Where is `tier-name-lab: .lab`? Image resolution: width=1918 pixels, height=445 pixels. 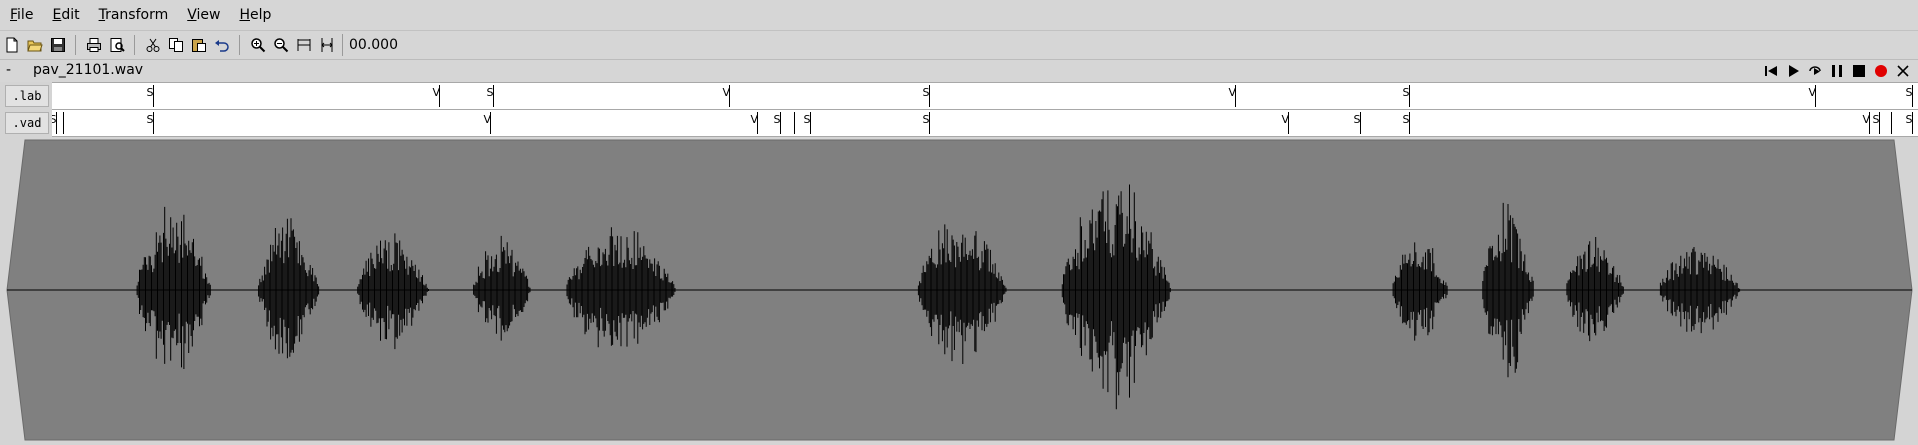
tier-name-lab: .lab is located at coordinates (27, 96).